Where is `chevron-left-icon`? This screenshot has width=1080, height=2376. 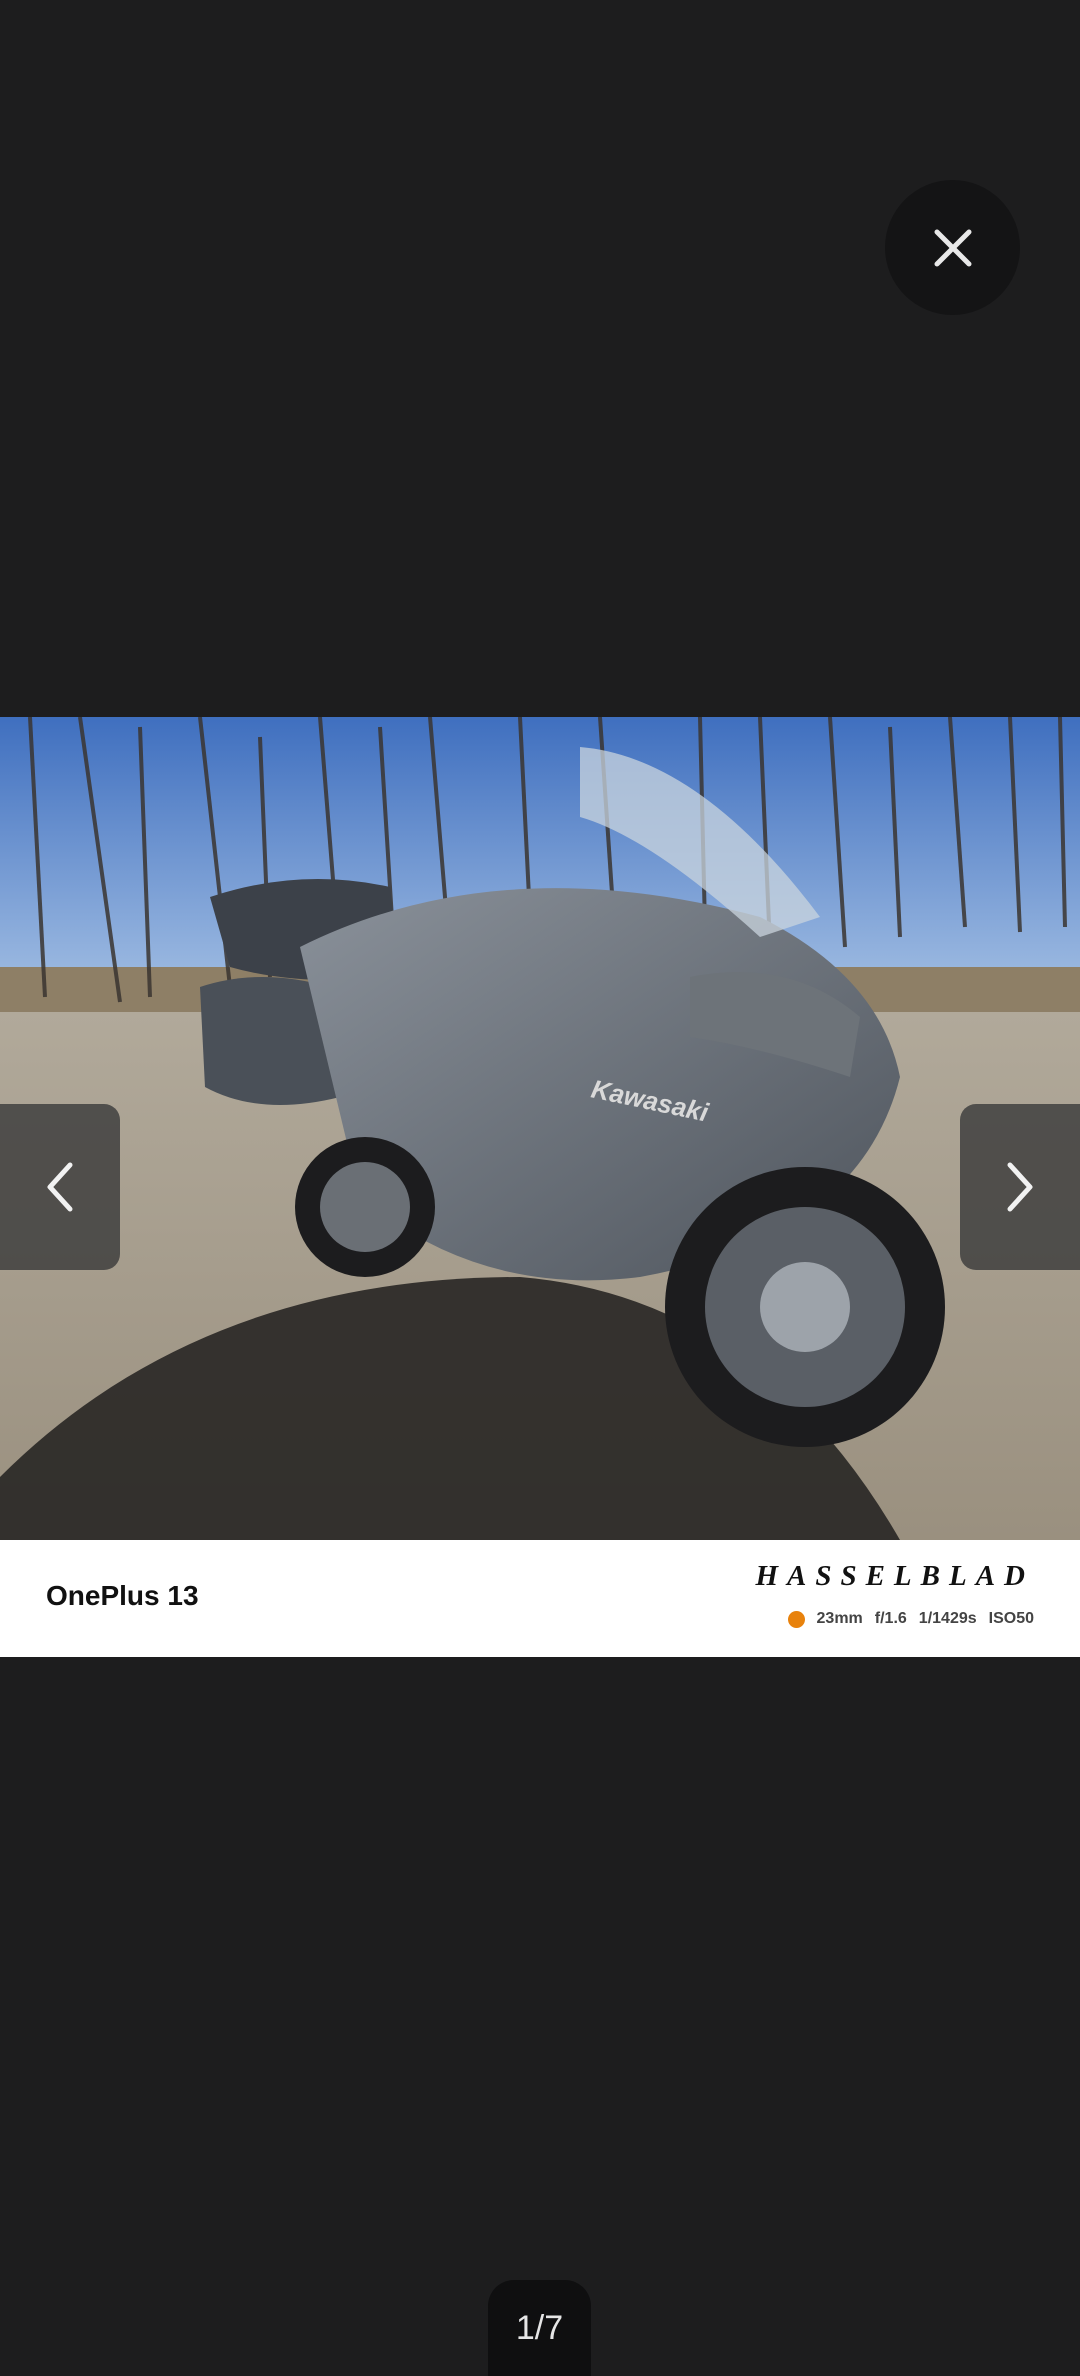 chevron-left-icon is located at coordinates (60, 1187).